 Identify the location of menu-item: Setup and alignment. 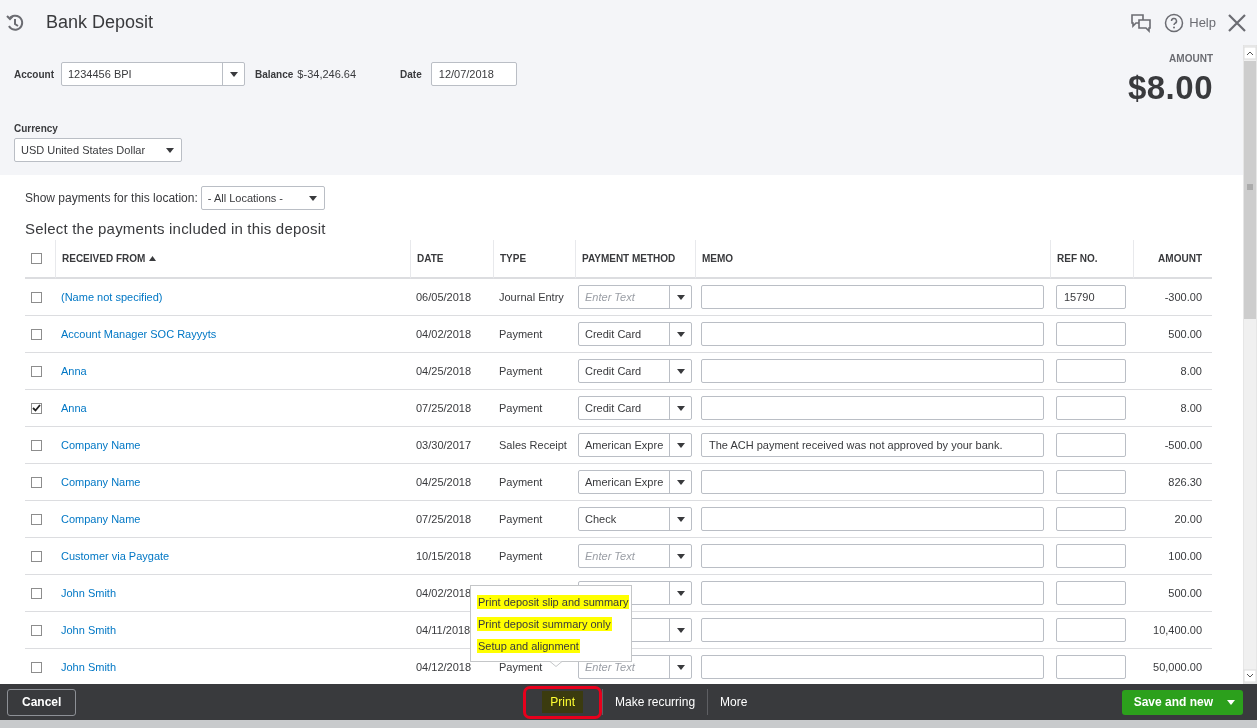
(528, 646).